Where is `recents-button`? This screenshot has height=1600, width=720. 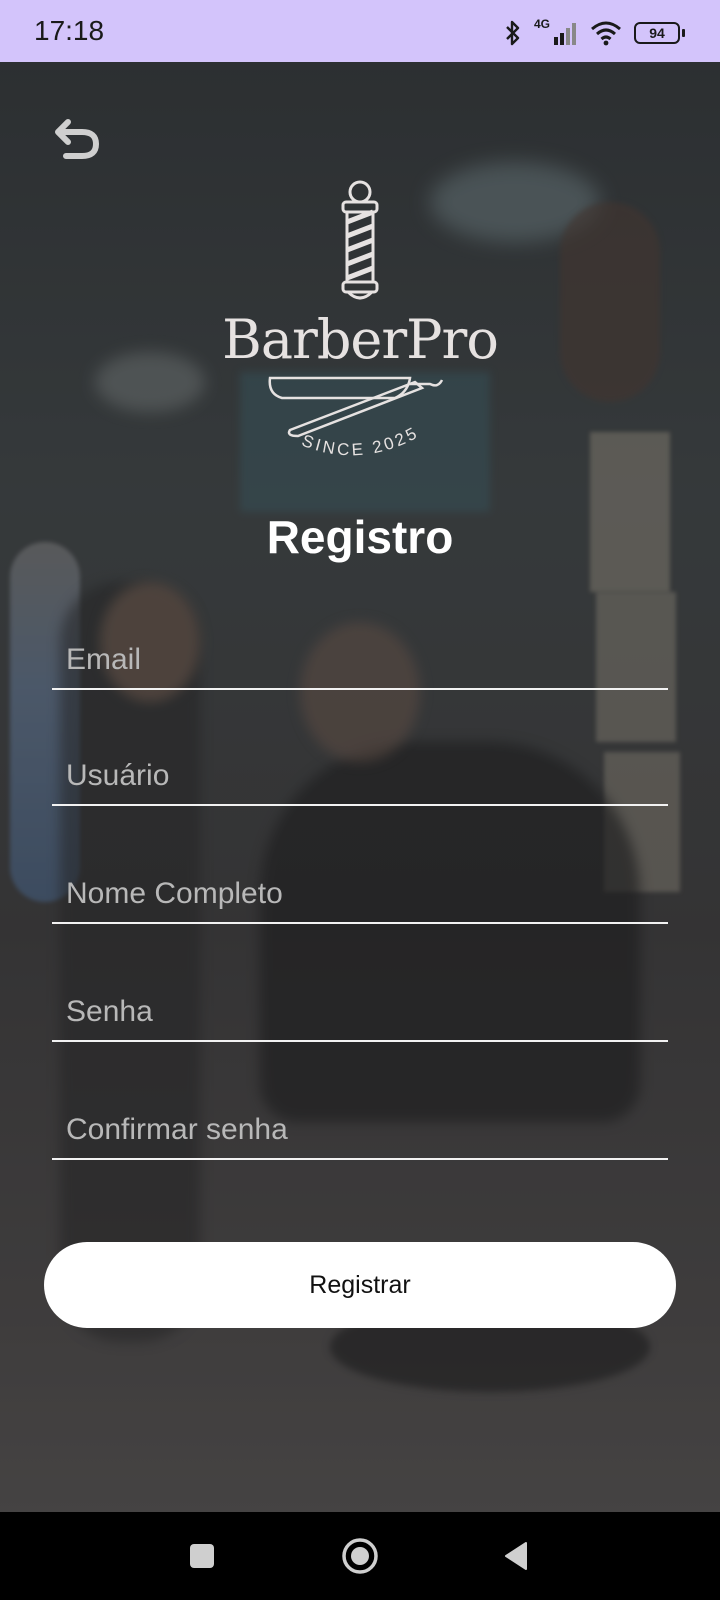 recents-button is located at coordinates (202, 1556).